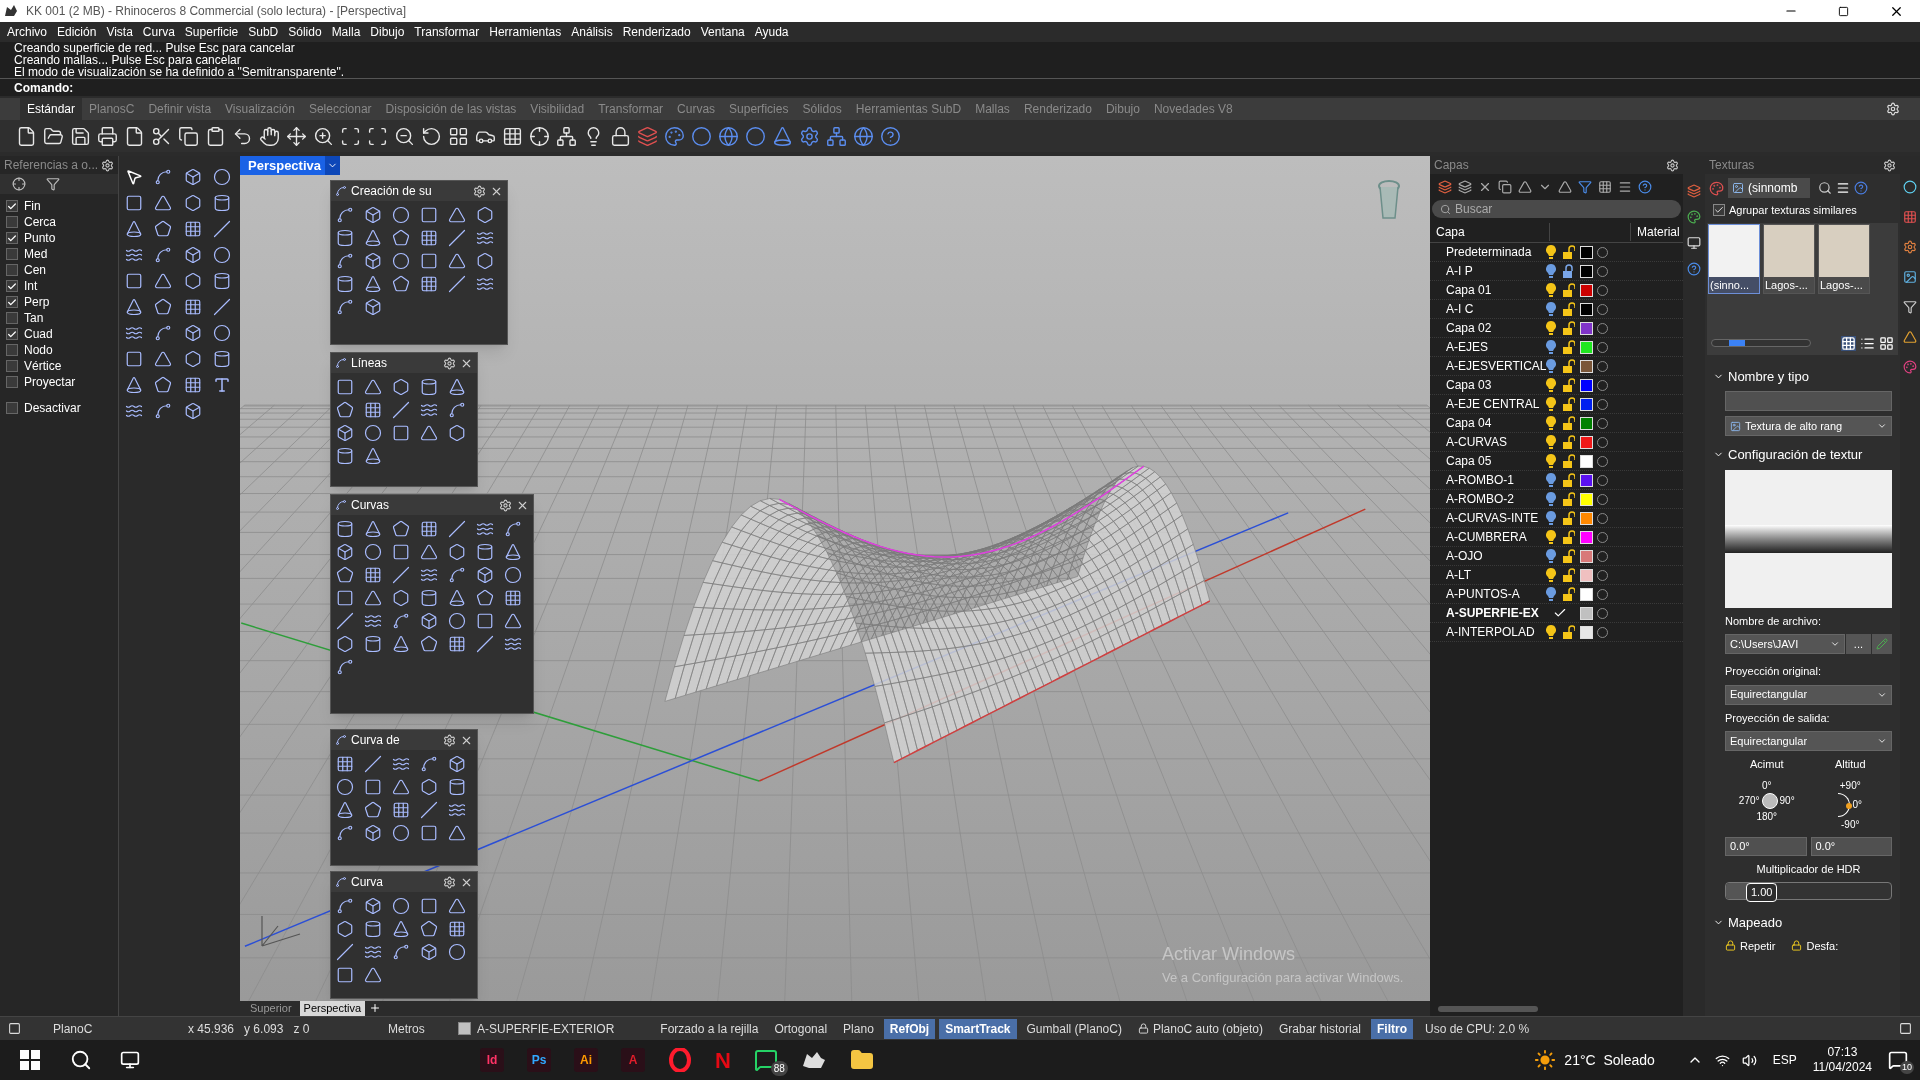 The width and height of the screenshot is (1920, 1080). What do you see at coordinates (387, 32) in the screenshot?
I see `menu-item: Dibujo` at bounding box center [387, 32].